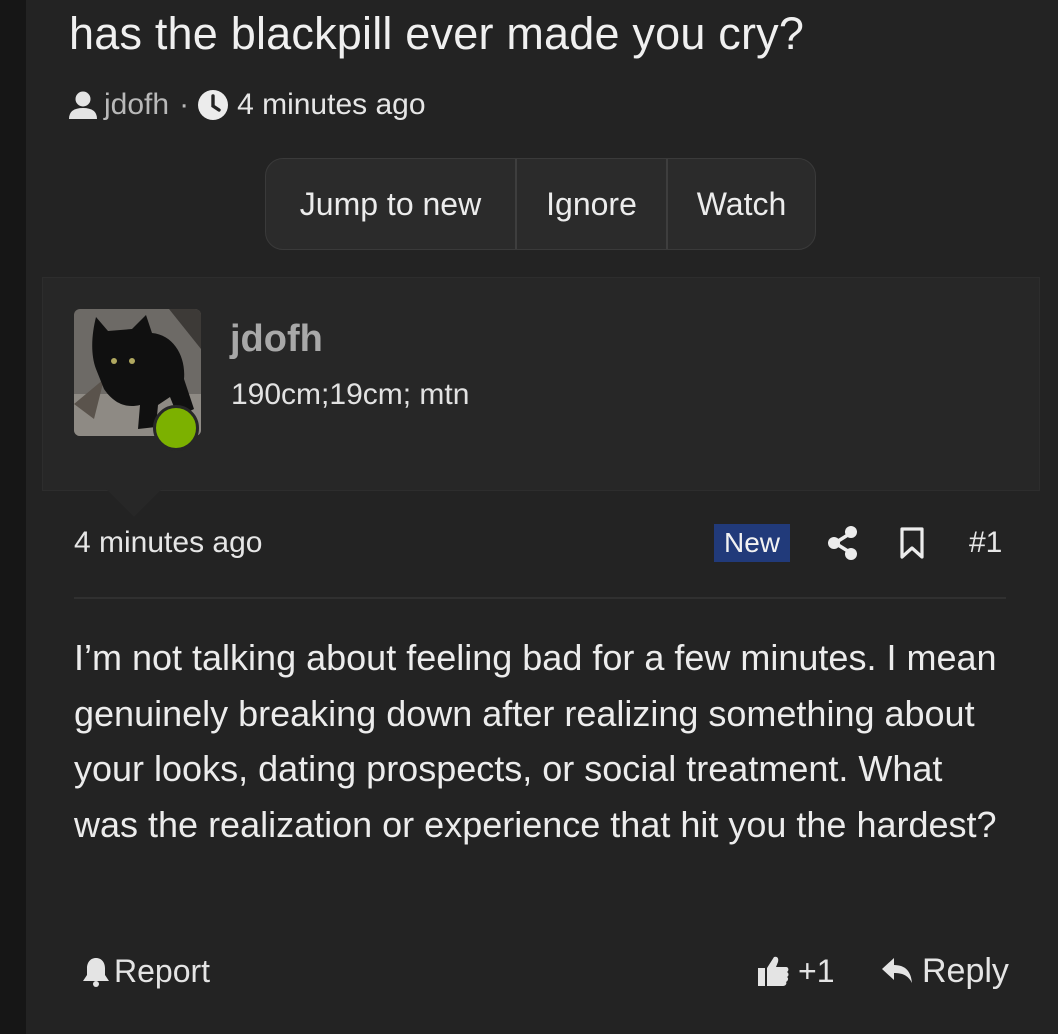 The width and height of the screenshot is (1058, 1034). Describe the element at coordinates (162, 970) in the screenshot. I see `report-label: Report` at that location.